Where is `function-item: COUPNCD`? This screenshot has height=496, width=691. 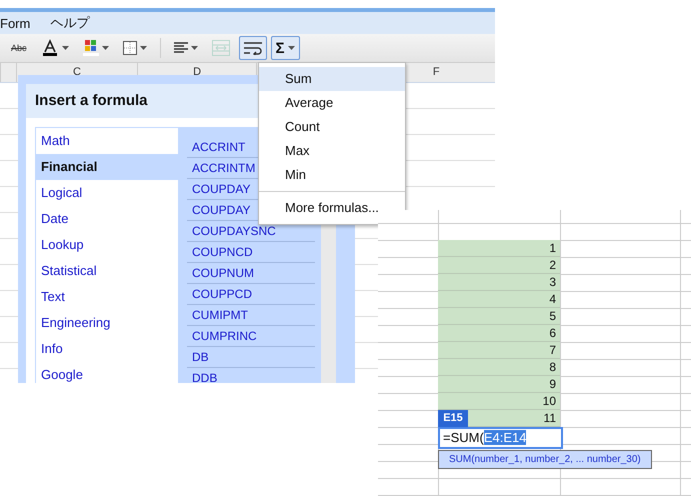 function-item: COUPNCD is located at coordinates (251, 252).